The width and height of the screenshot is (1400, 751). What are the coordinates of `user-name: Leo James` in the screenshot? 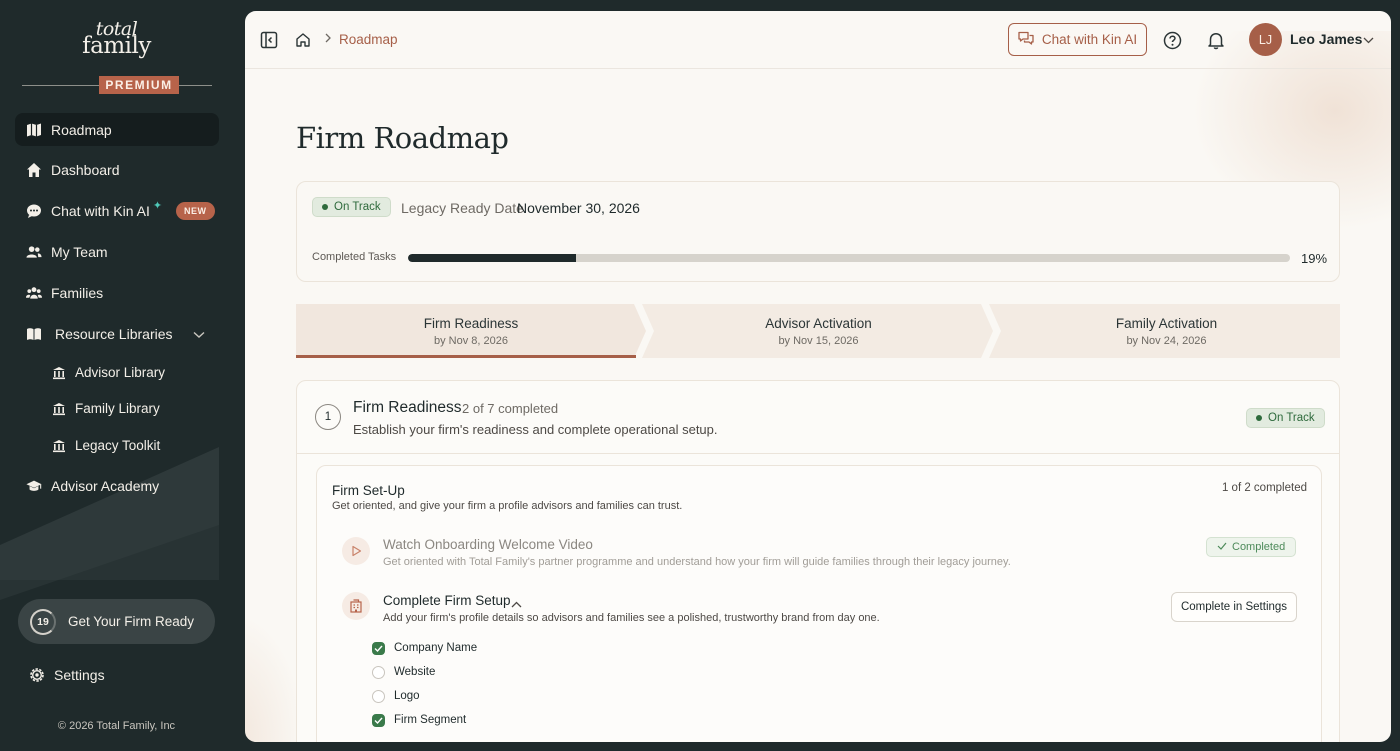 It's located at (1326, 39).